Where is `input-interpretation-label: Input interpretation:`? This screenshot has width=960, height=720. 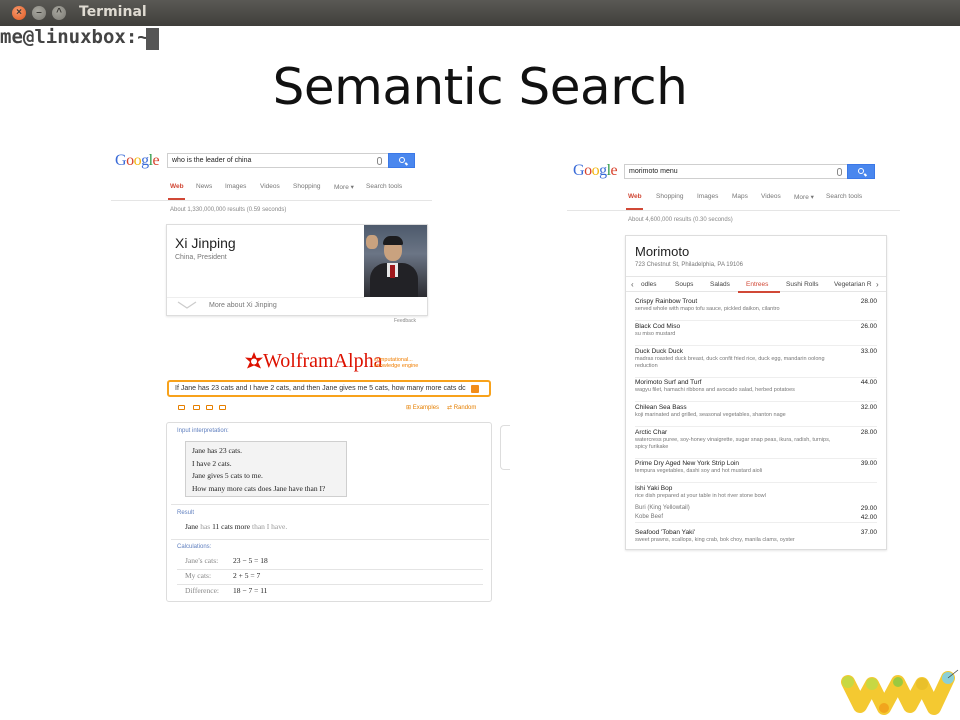 input-interpretation-label: Input interpretation: is located at coordinates (203, 431).